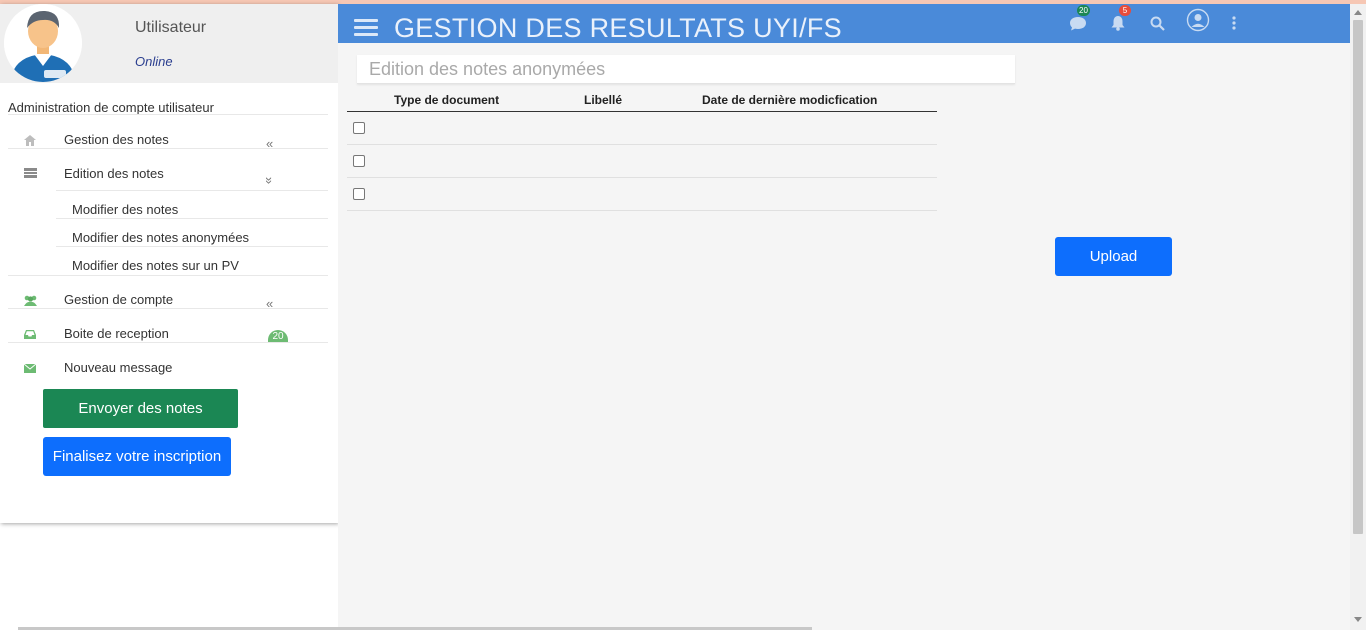  Describe the element at coordinates (30, 300) in the screenshot. I see `users-icon` at that location.